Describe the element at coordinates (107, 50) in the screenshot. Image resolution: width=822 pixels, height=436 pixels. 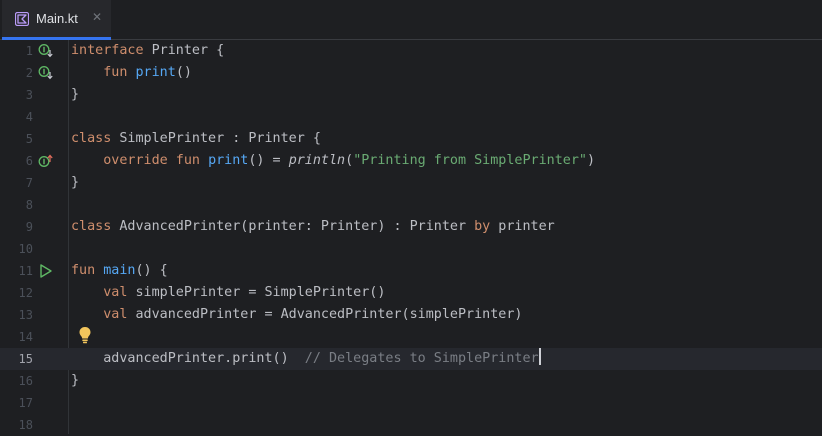
I see `code-token: interface` at that location.